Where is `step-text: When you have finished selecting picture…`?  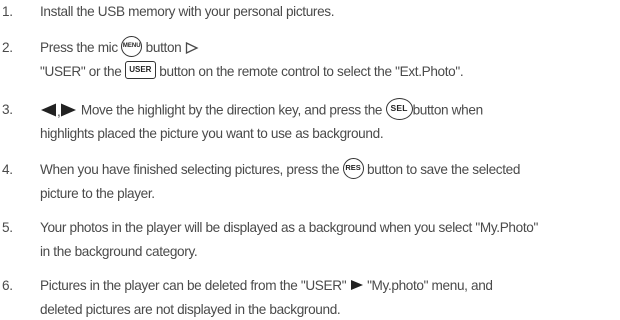 step-text: When you have finished selecting picture… is located at coordinates (190, 170).